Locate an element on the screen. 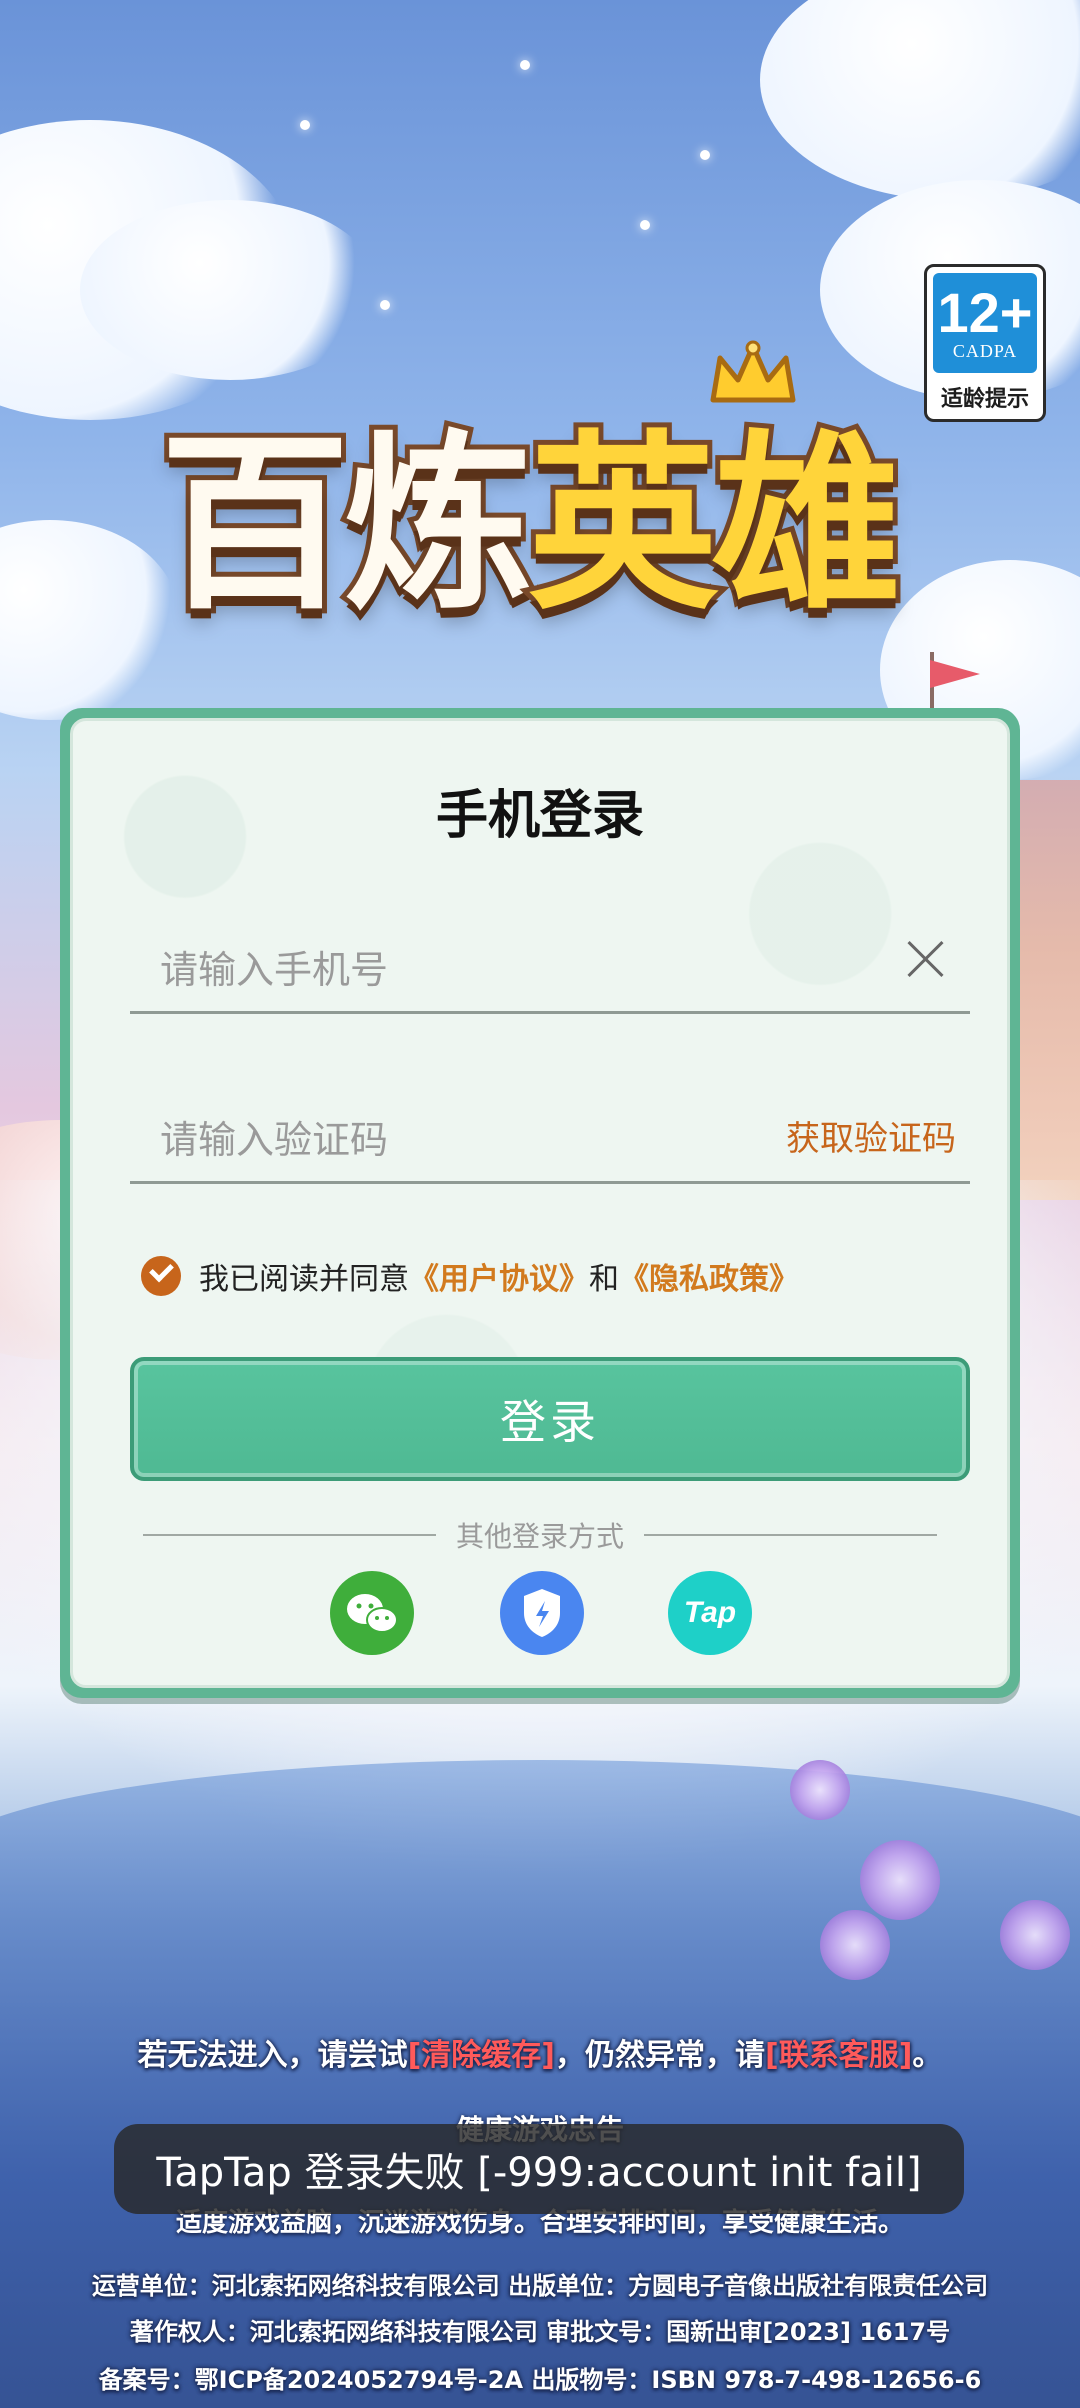  legal-line-copyright: 著作权人：河北索拓网络科技有限公司 审批文号：国新出审[2023] 1617号 is located at coordinates (540, 2332).